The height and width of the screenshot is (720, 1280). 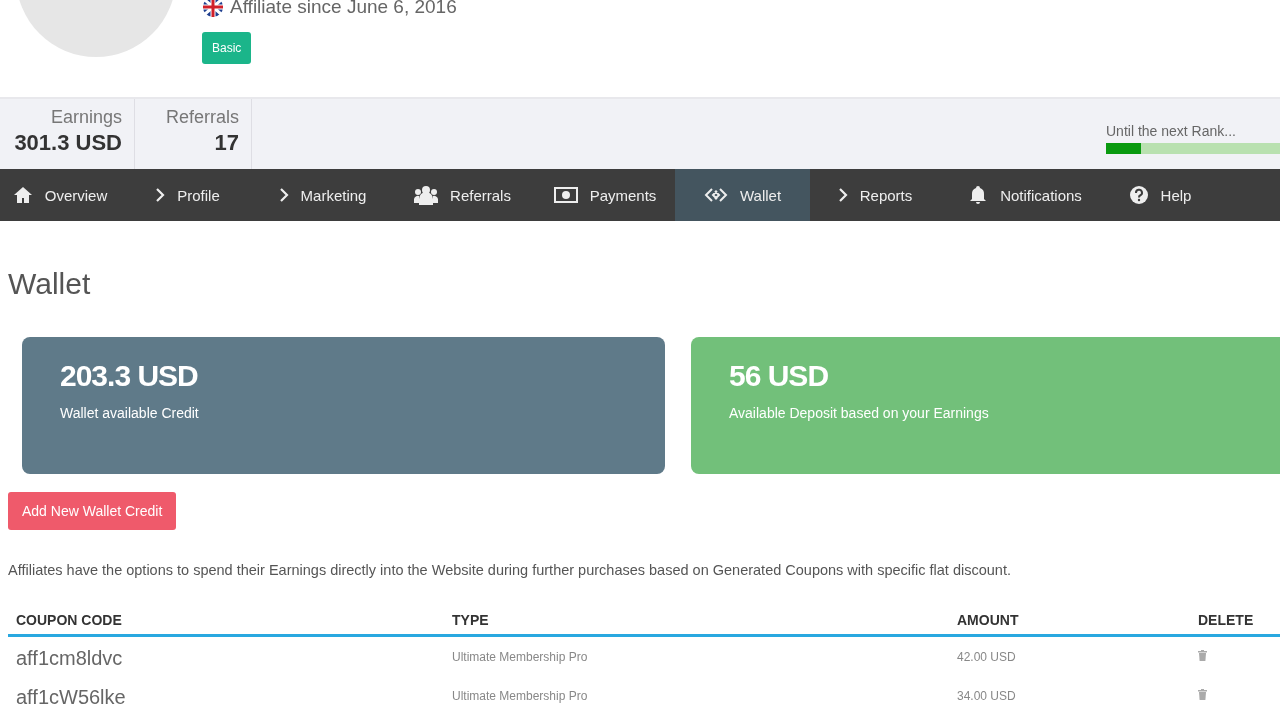 I want to click on nav-tab: Notifications, so click(x=1025, y=195).